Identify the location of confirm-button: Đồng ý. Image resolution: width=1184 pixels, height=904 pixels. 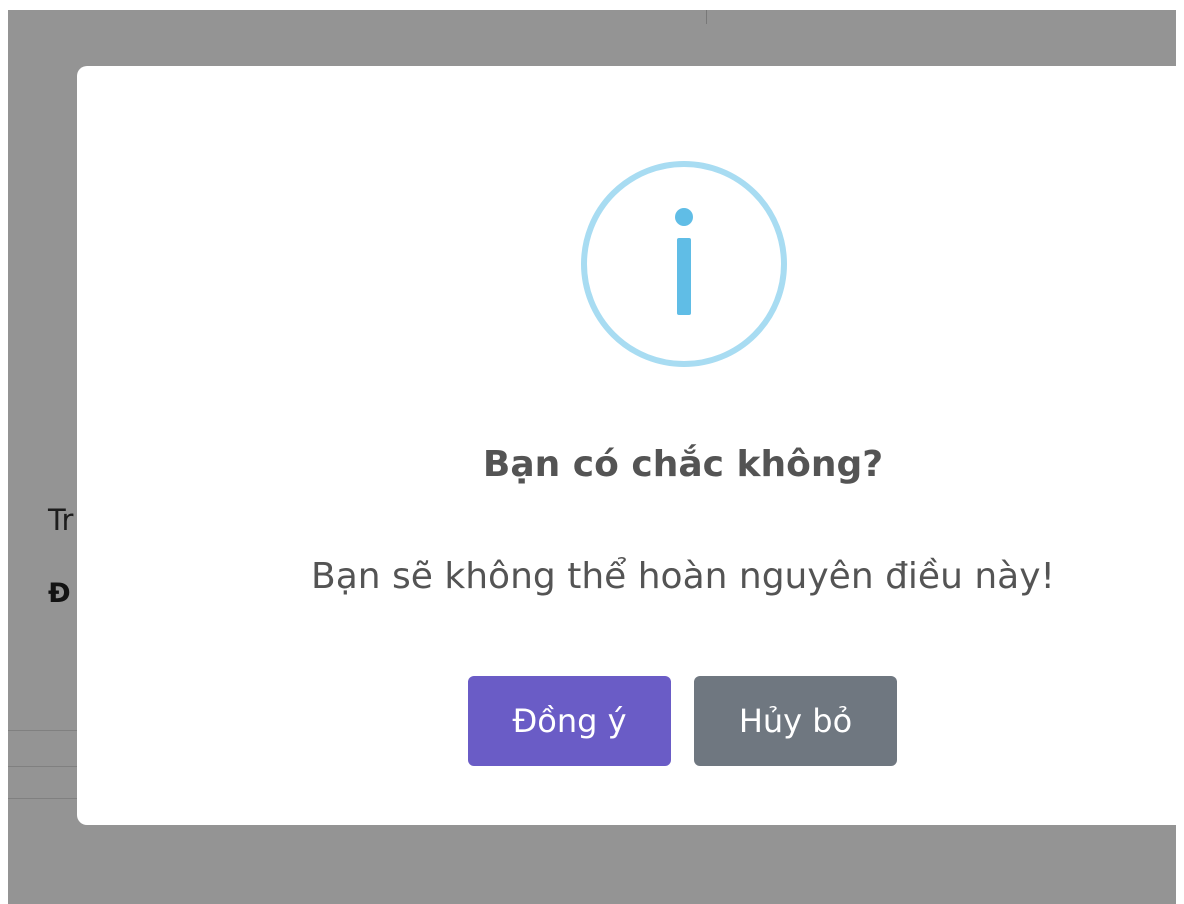
(569, 721).